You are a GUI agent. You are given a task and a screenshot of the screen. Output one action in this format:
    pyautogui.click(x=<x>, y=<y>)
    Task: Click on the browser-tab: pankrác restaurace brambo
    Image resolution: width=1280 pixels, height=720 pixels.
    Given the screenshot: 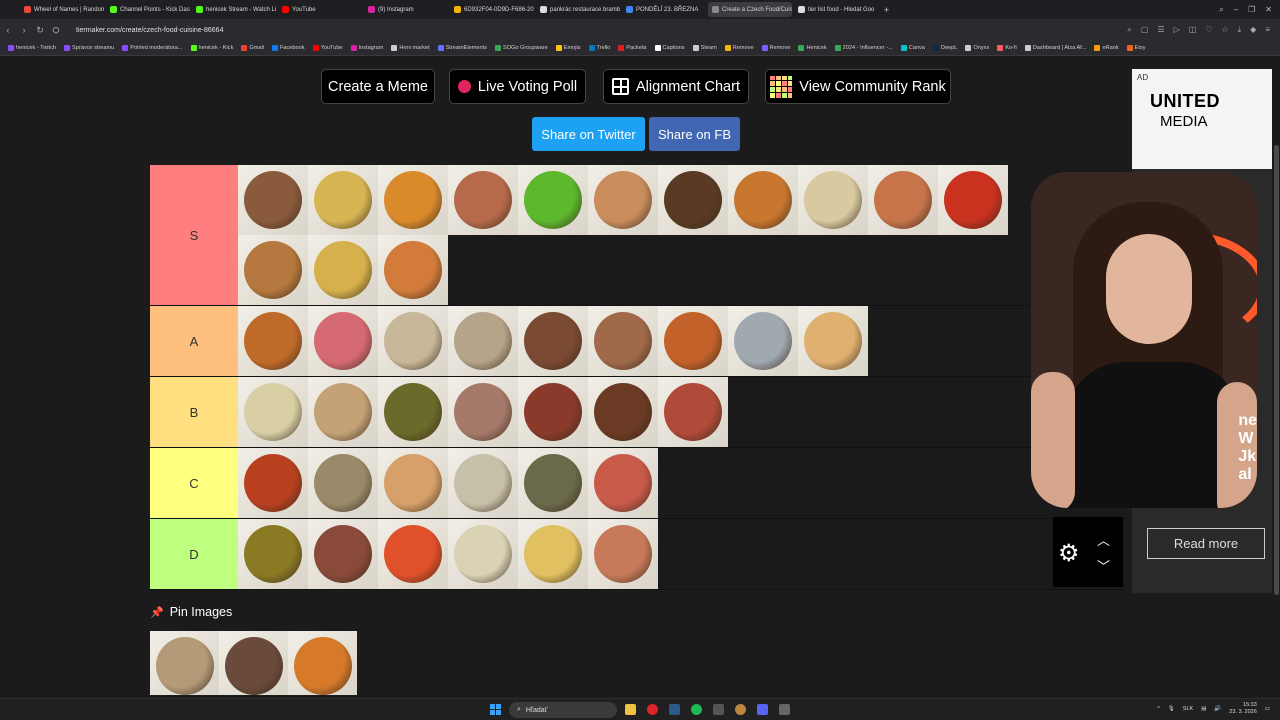 What is the action you would take?
    pyautogui.click(x=578, y=9)
    